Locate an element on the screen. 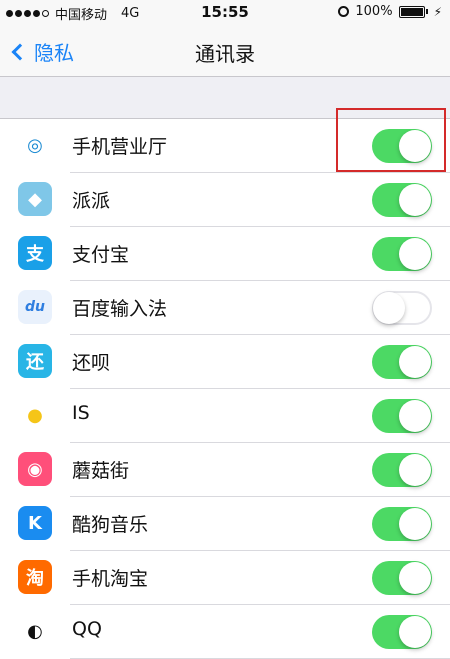 This screenshot has height=659, width=450. navigation-bar: 隐私 通讯录 is located at coordinates (225, 51).